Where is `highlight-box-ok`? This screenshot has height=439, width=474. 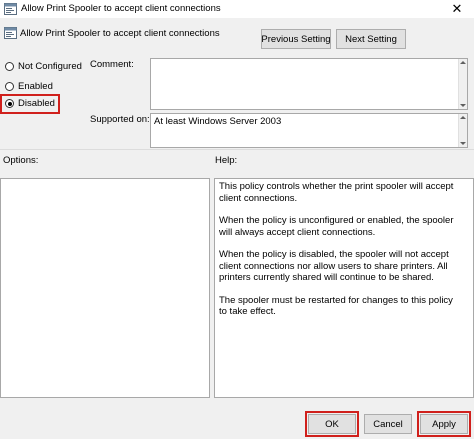
highlight-box-ok is located at coordinates (332, 424).